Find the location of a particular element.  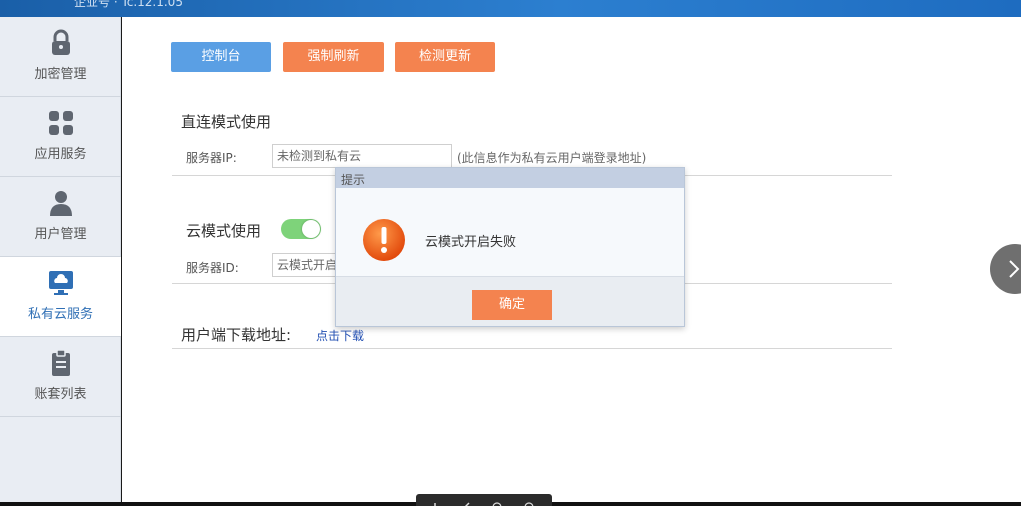

dialog-header: 提示 is located at coordinates (510, 178).